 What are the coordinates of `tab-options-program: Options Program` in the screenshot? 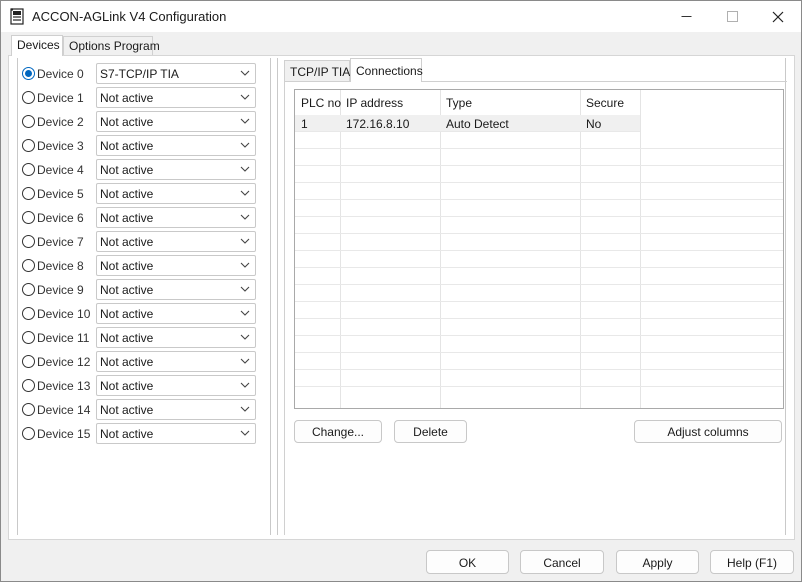 It's located at (111, 46).